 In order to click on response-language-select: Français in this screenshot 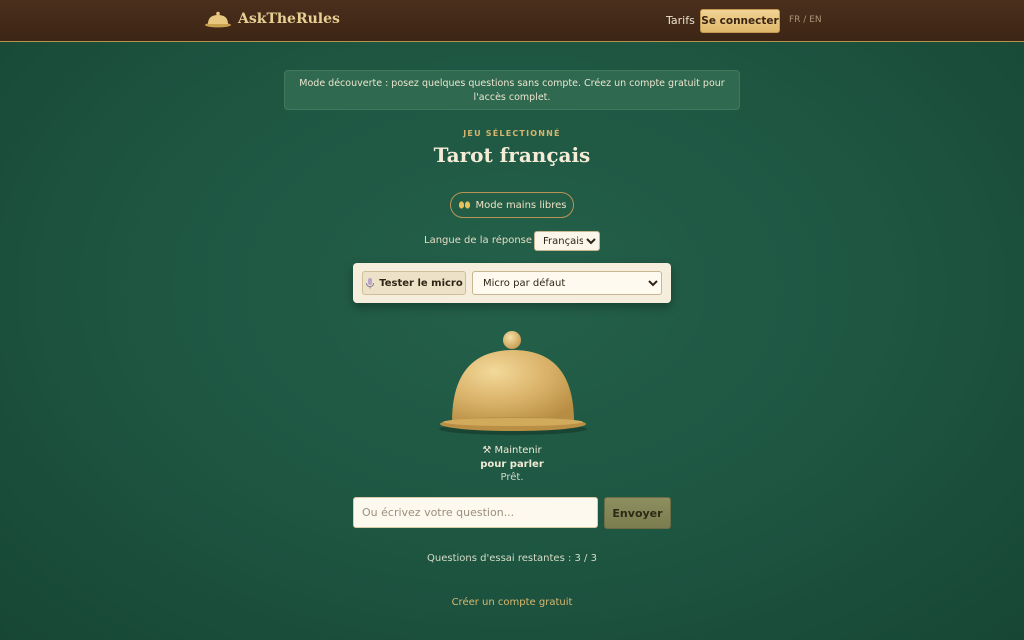, I will do `click(567, 241)`.